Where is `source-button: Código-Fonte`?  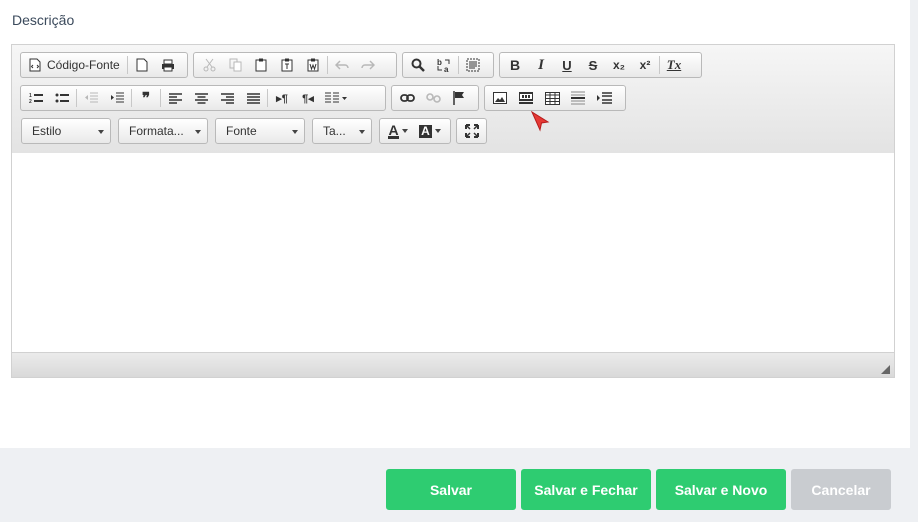 source-button: Código-Fonte is located at coordinates (74, 65).